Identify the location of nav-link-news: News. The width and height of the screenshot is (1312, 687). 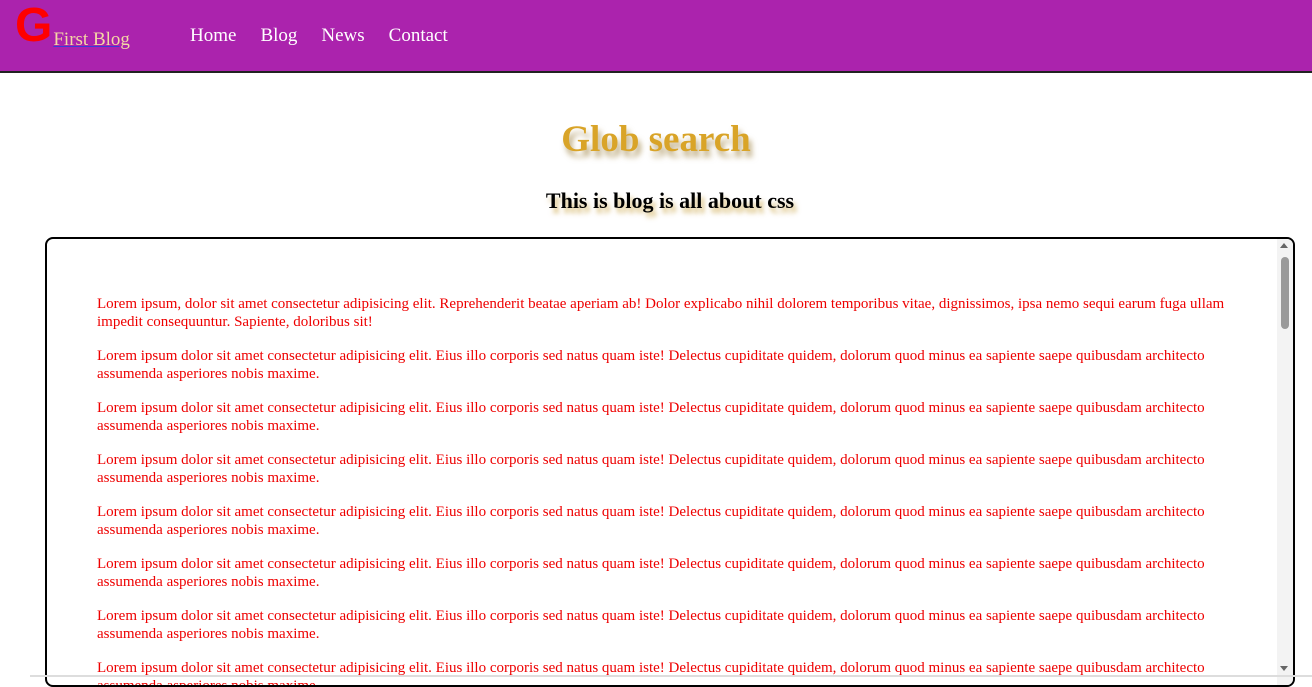
(342, 36).